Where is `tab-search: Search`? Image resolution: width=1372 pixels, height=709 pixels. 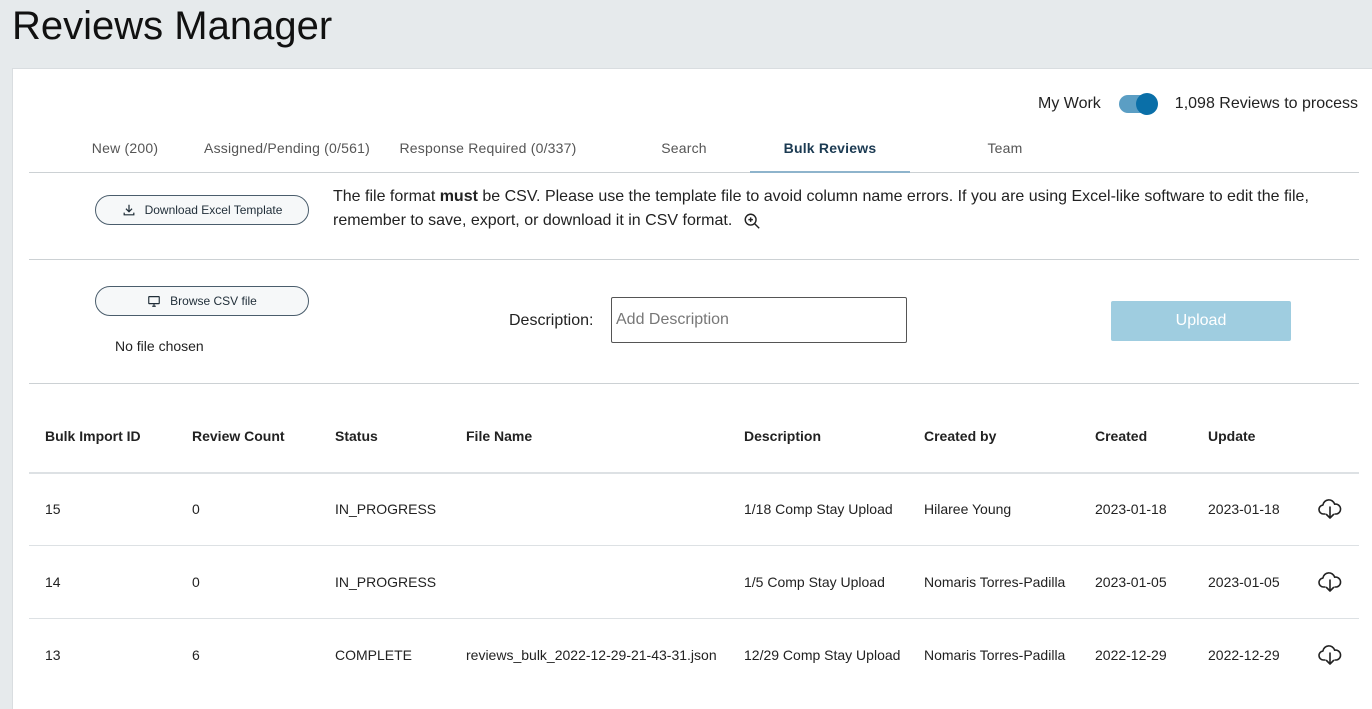 tab-search: Search is located at coordinates (684, 155).